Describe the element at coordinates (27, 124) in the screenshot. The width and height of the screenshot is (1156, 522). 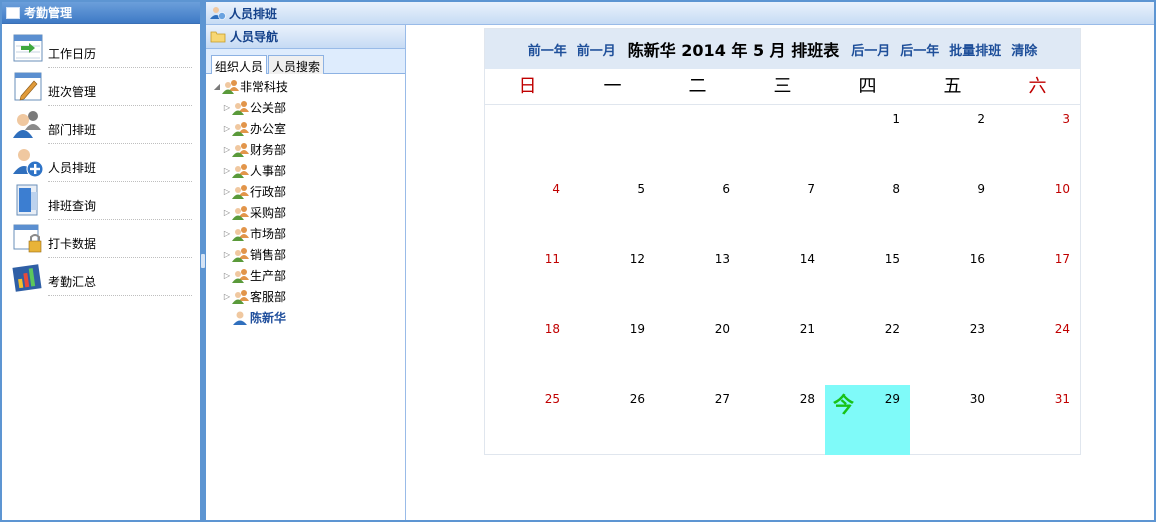
I see `users-group-icon` at that location.